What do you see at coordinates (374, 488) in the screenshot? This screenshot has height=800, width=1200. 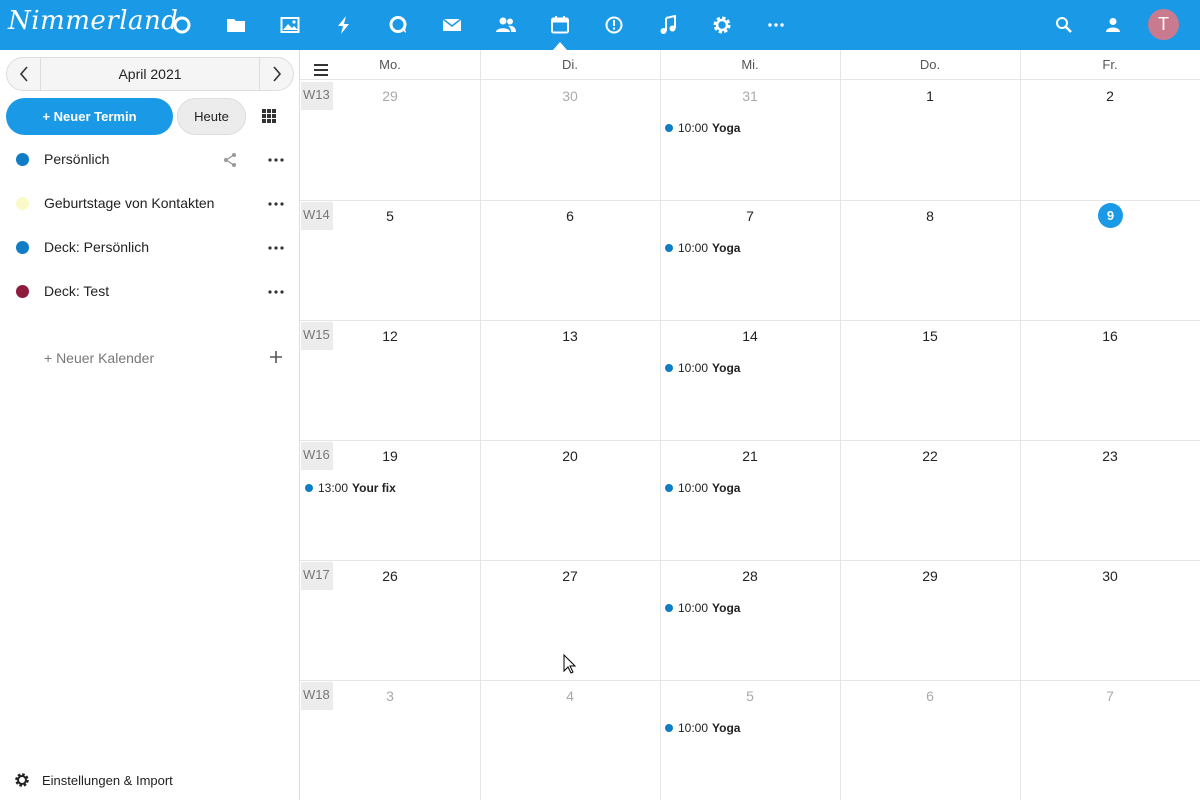 I see `event-title: Your fix` at bounding box center [374, 488].